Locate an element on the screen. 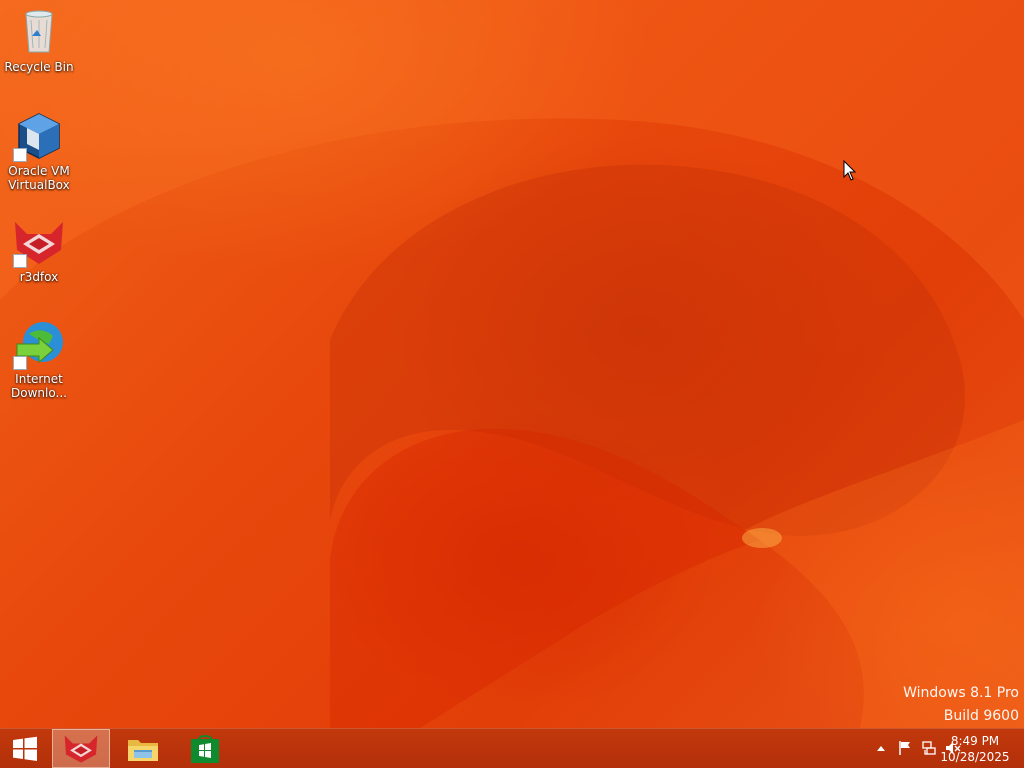 This screenshot has height=768, width=1024. desktop-icon-label: Recycle Bin is located at coordinates (39, 67).